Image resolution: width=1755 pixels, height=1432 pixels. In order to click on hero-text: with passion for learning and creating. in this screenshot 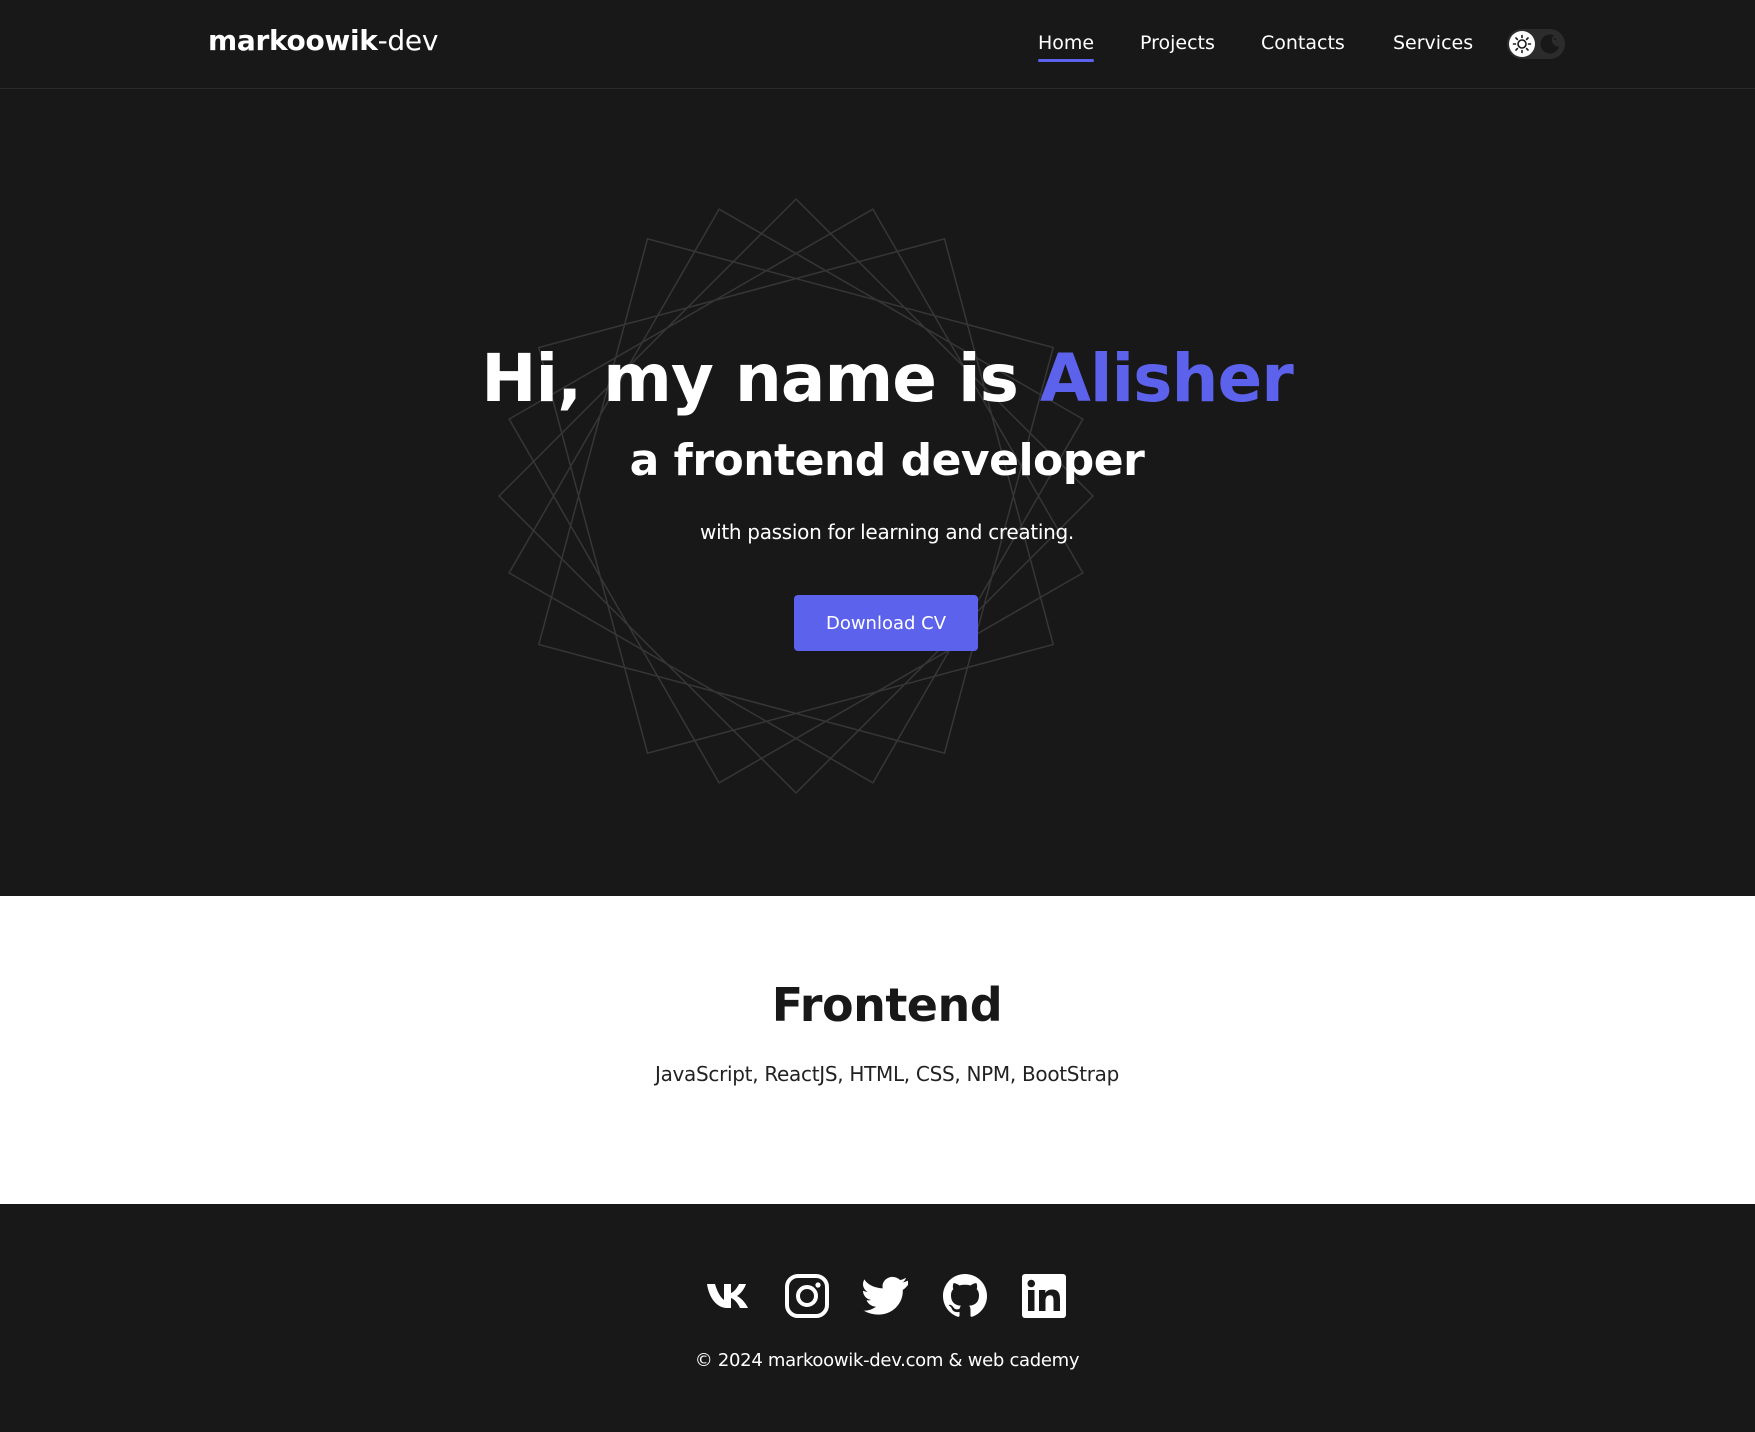, I will do `click(887, 532)`.